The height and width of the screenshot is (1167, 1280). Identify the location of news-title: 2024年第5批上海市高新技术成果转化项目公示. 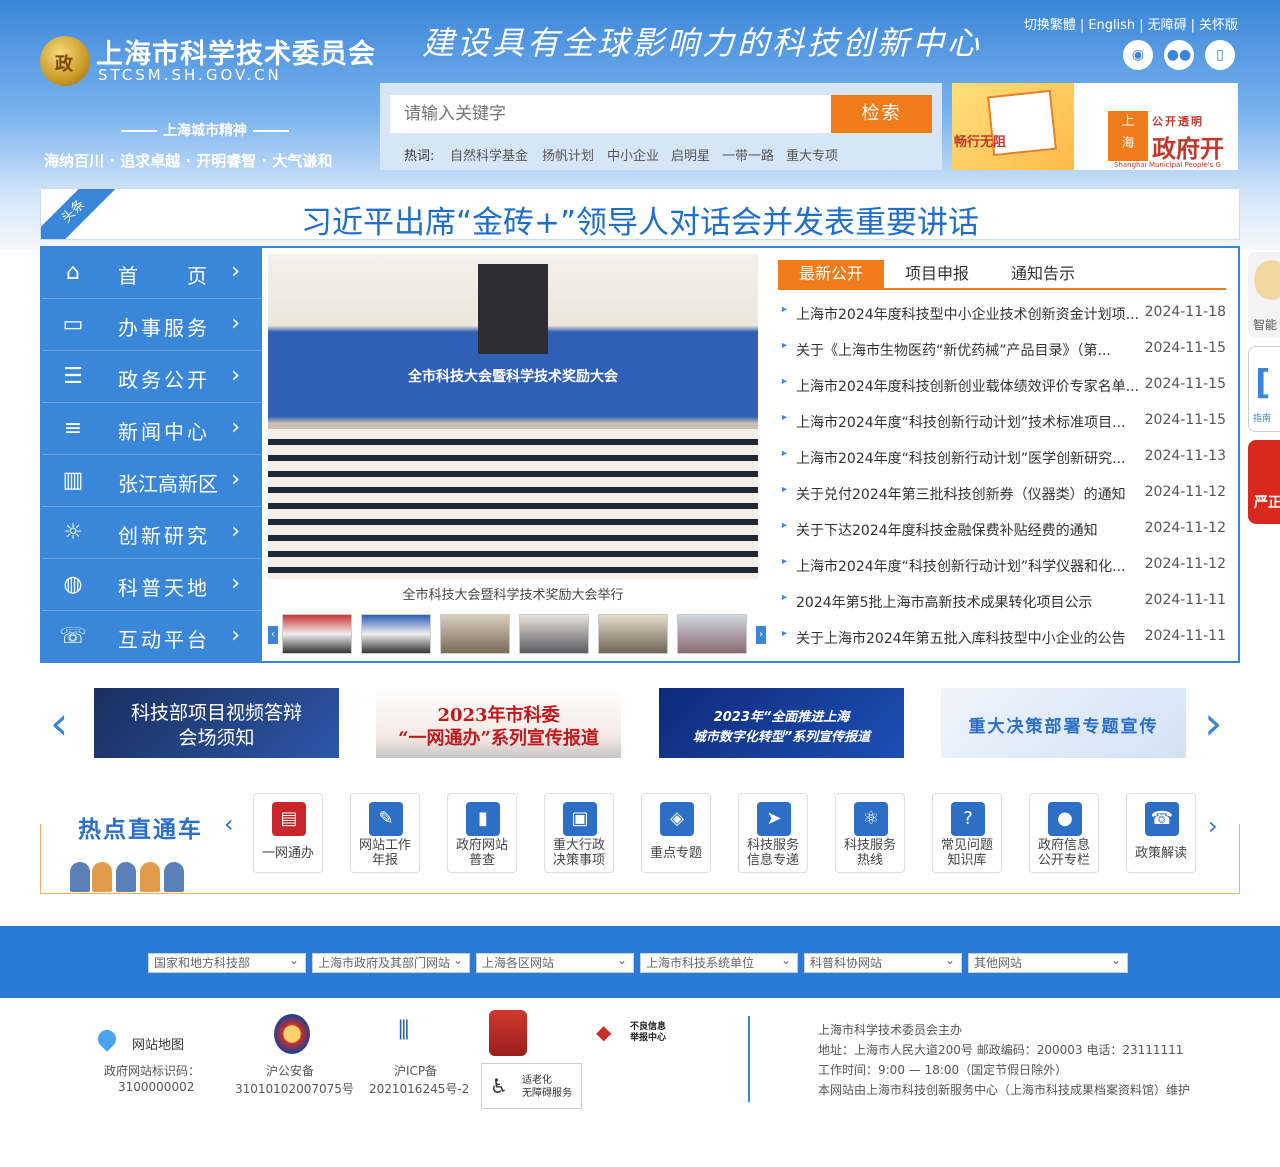
(967, 602).